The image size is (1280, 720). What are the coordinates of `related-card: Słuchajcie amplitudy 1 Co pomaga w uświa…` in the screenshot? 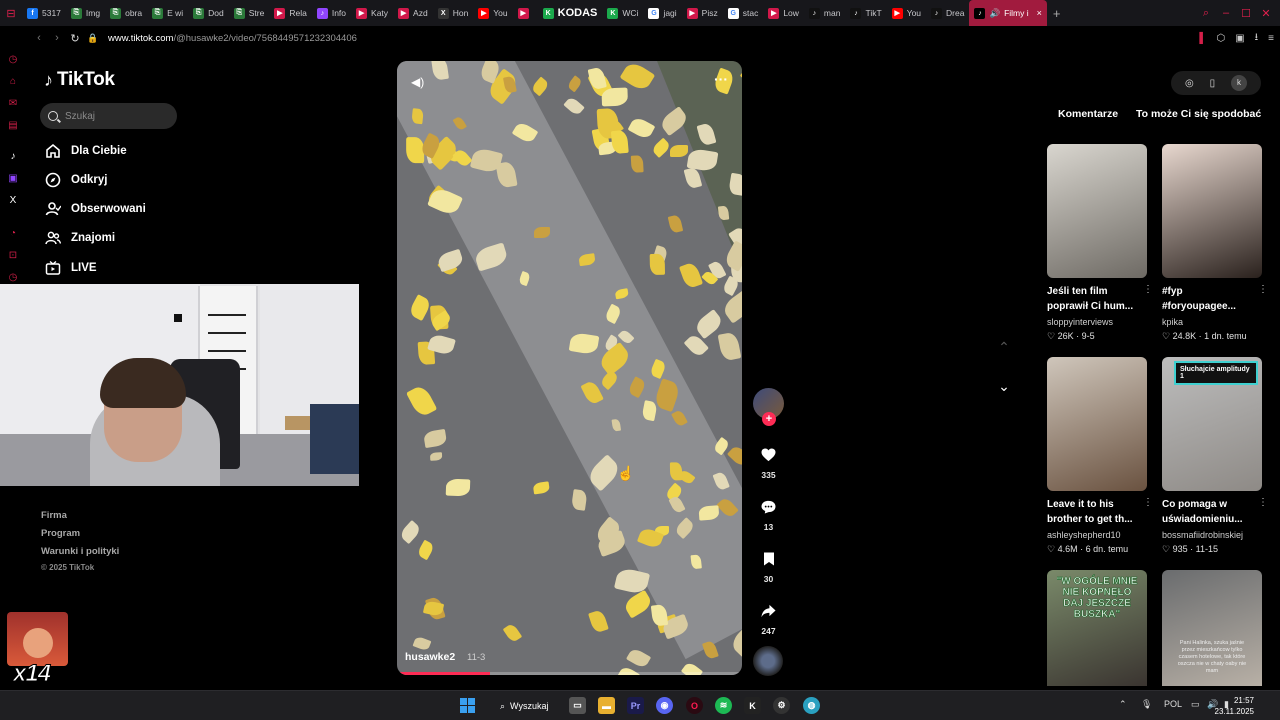 It's located at (1215, 455).